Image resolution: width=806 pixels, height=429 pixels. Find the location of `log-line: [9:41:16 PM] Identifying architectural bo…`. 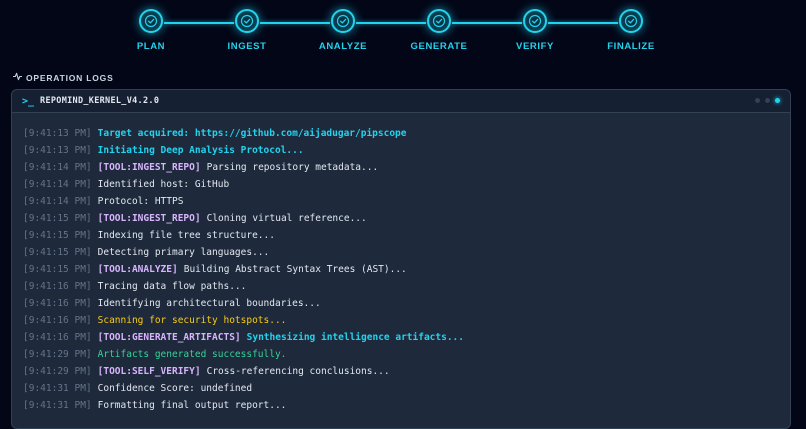

log-line: [9:41:16 PM] Identifying architectural bo… is located at coordinates (406, 303).